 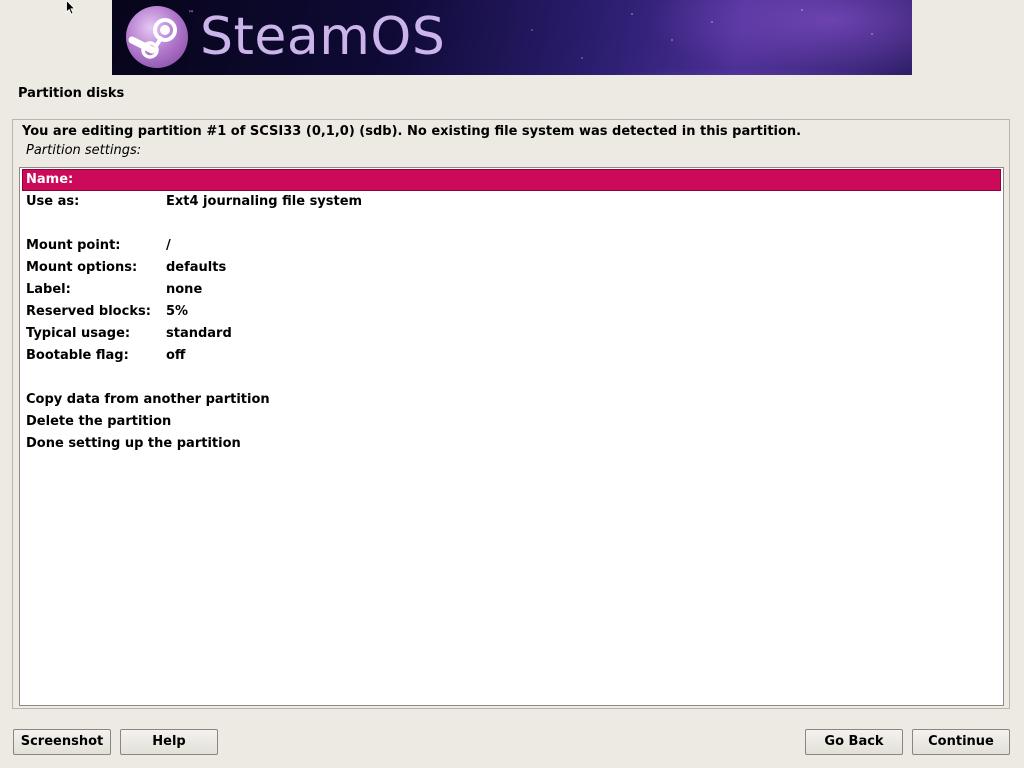 I want to click on list-item-reserved-blocks: Reserved blocks: 5%, so click(x=511, y=312).